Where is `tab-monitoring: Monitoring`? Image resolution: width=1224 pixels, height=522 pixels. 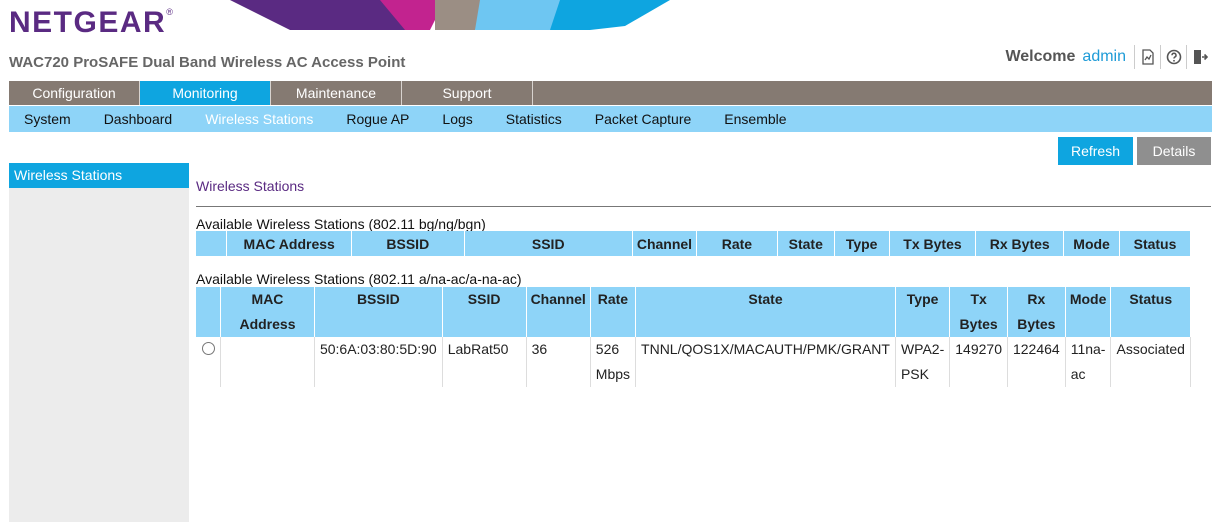 tab-monitoring: Monitoring is located at coordinates (205, 93).